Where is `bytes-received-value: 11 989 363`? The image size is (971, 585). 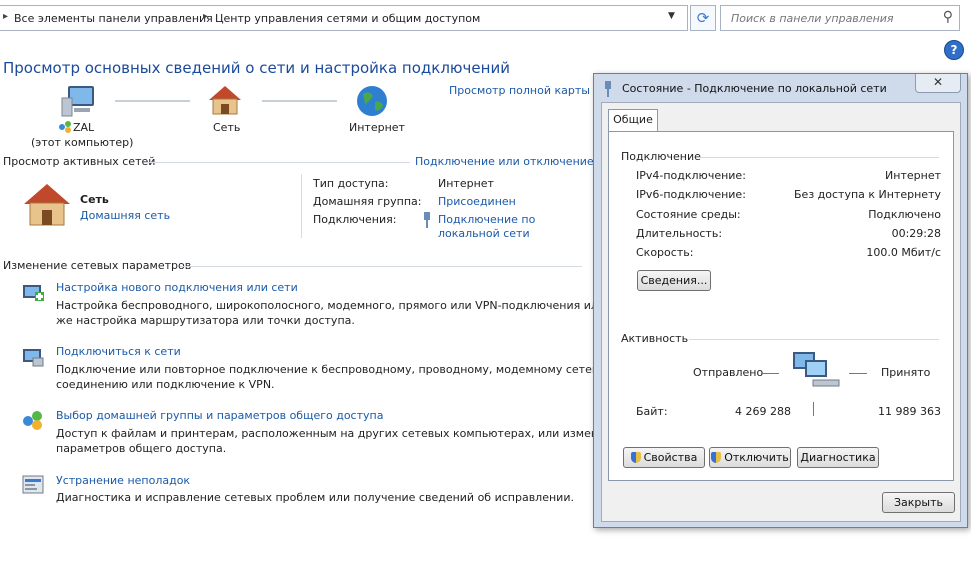
bytes-received-value: 11 989 363 is located at coordinates (909, 411).